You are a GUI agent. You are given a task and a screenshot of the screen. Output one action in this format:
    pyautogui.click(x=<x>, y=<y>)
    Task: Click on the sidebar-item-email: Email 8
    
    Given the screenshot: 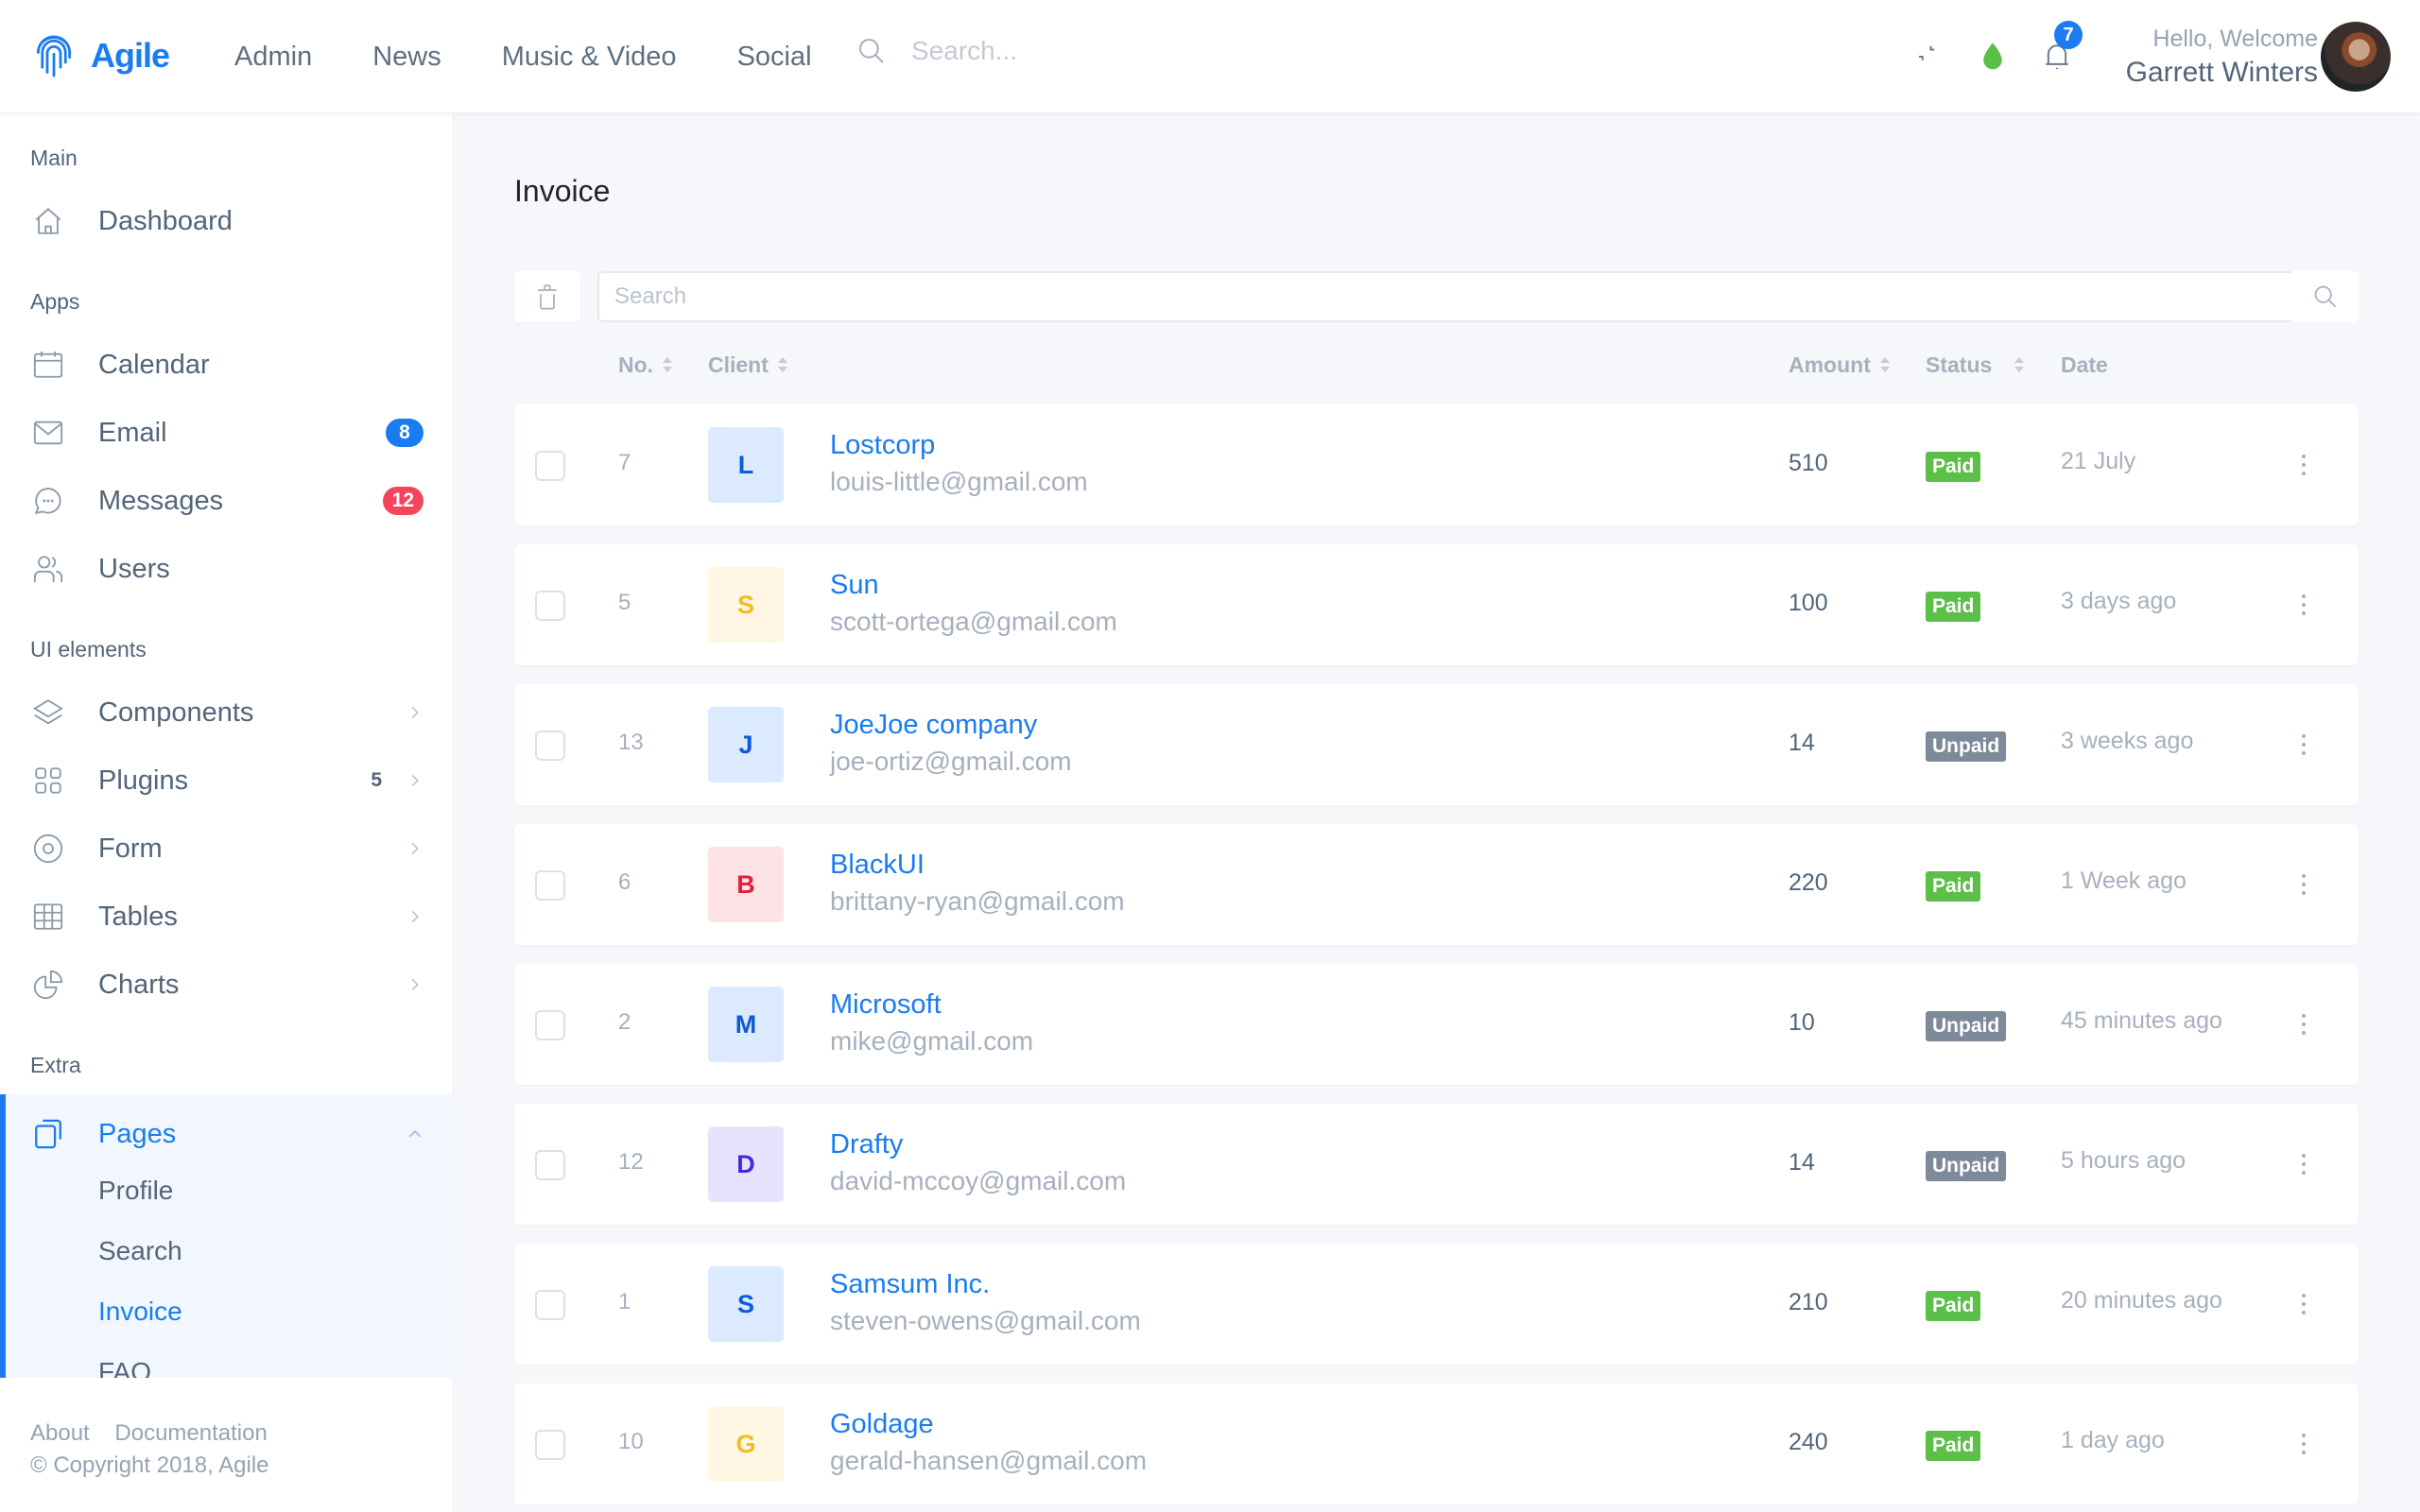 What is the action you would take?
    pyautogui.click(x=227, y=432)
    